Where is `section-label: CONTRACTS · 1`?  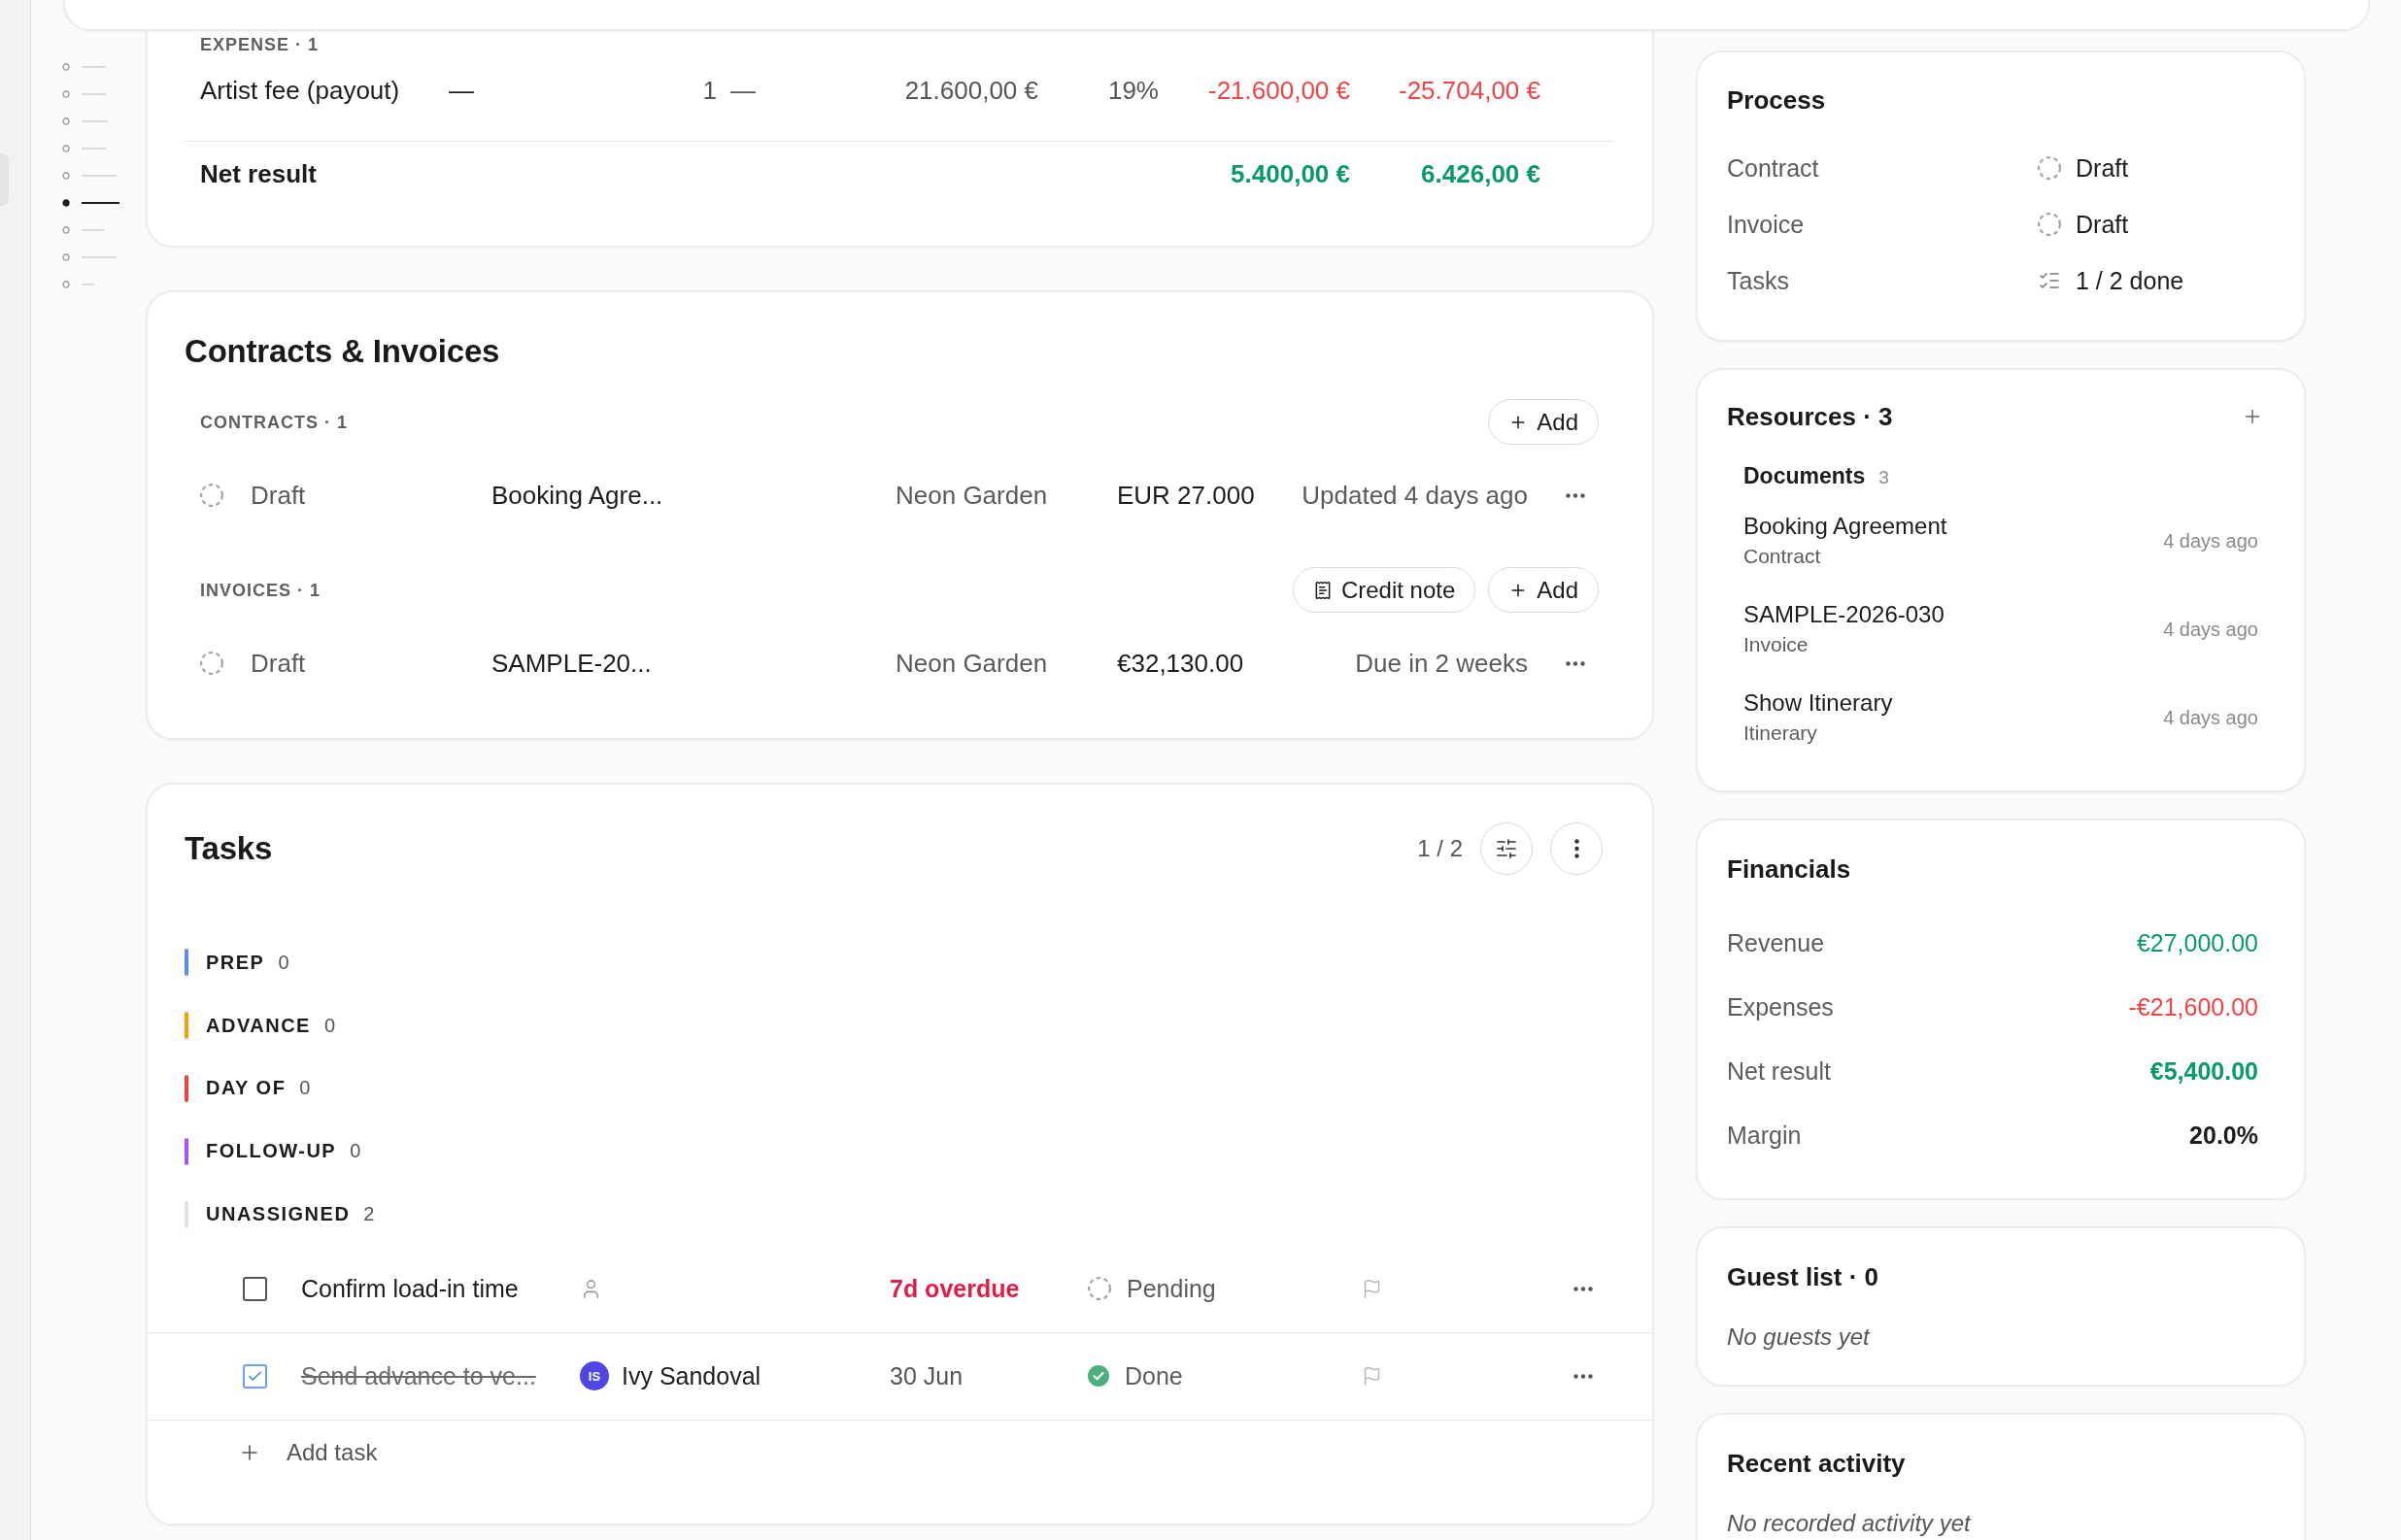 section-label: CONTRACTS · 1 is located at coordinates (274, 422).